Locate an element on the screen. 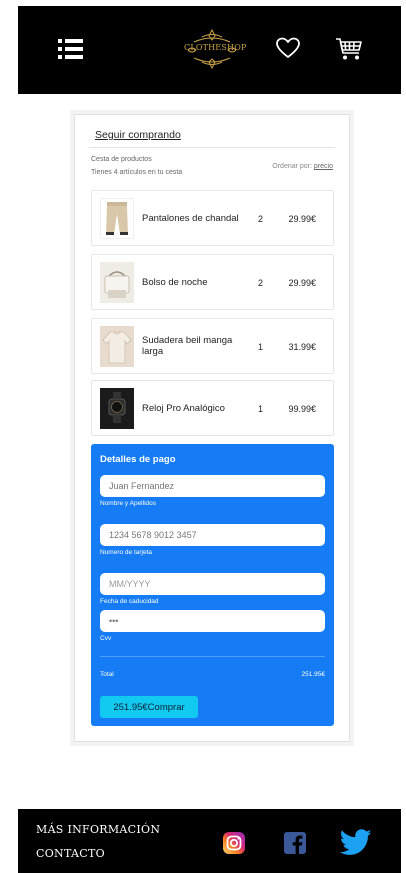 The width and height of the screenshot is (406, 873). product-name: Bolso de noche is located at coordinates (175, 282).